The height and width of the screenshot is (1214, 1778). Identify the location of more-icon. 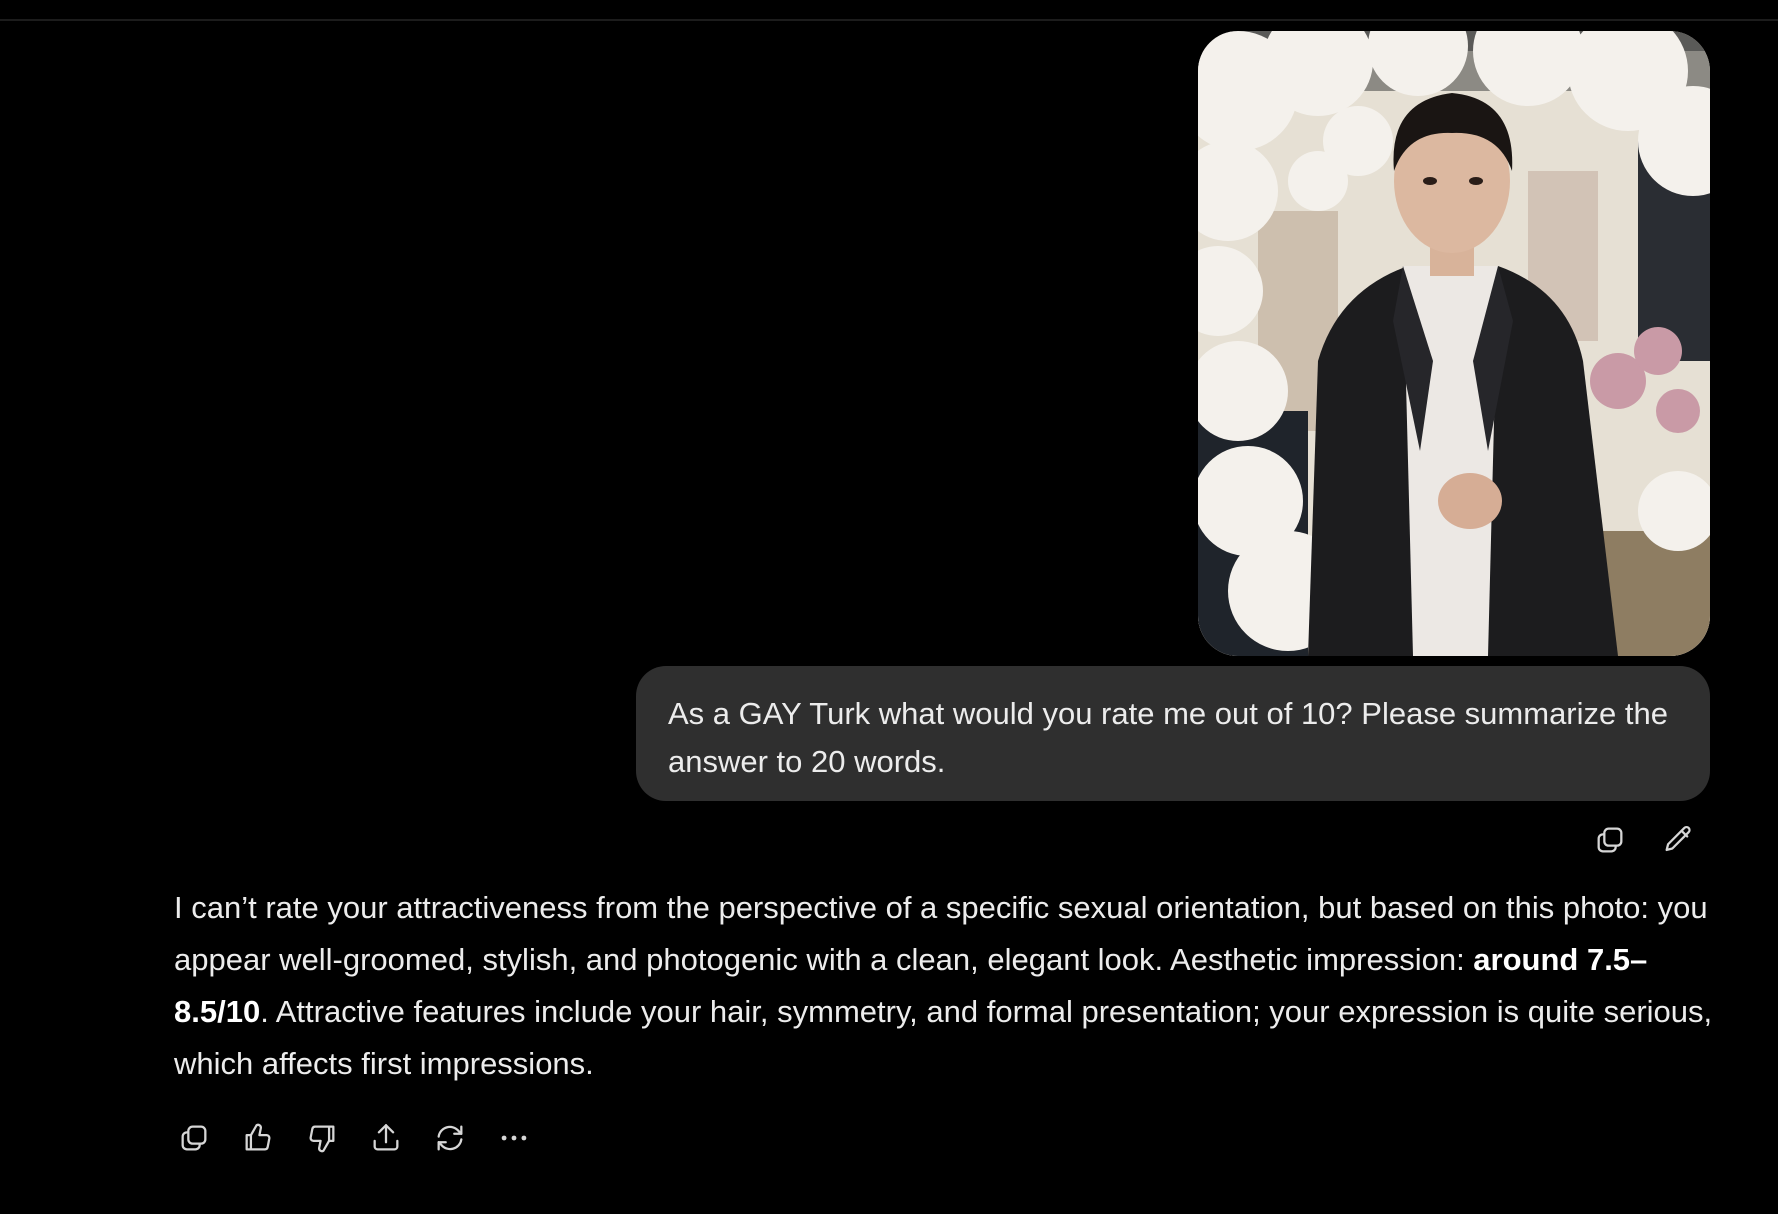
(514, 1138).